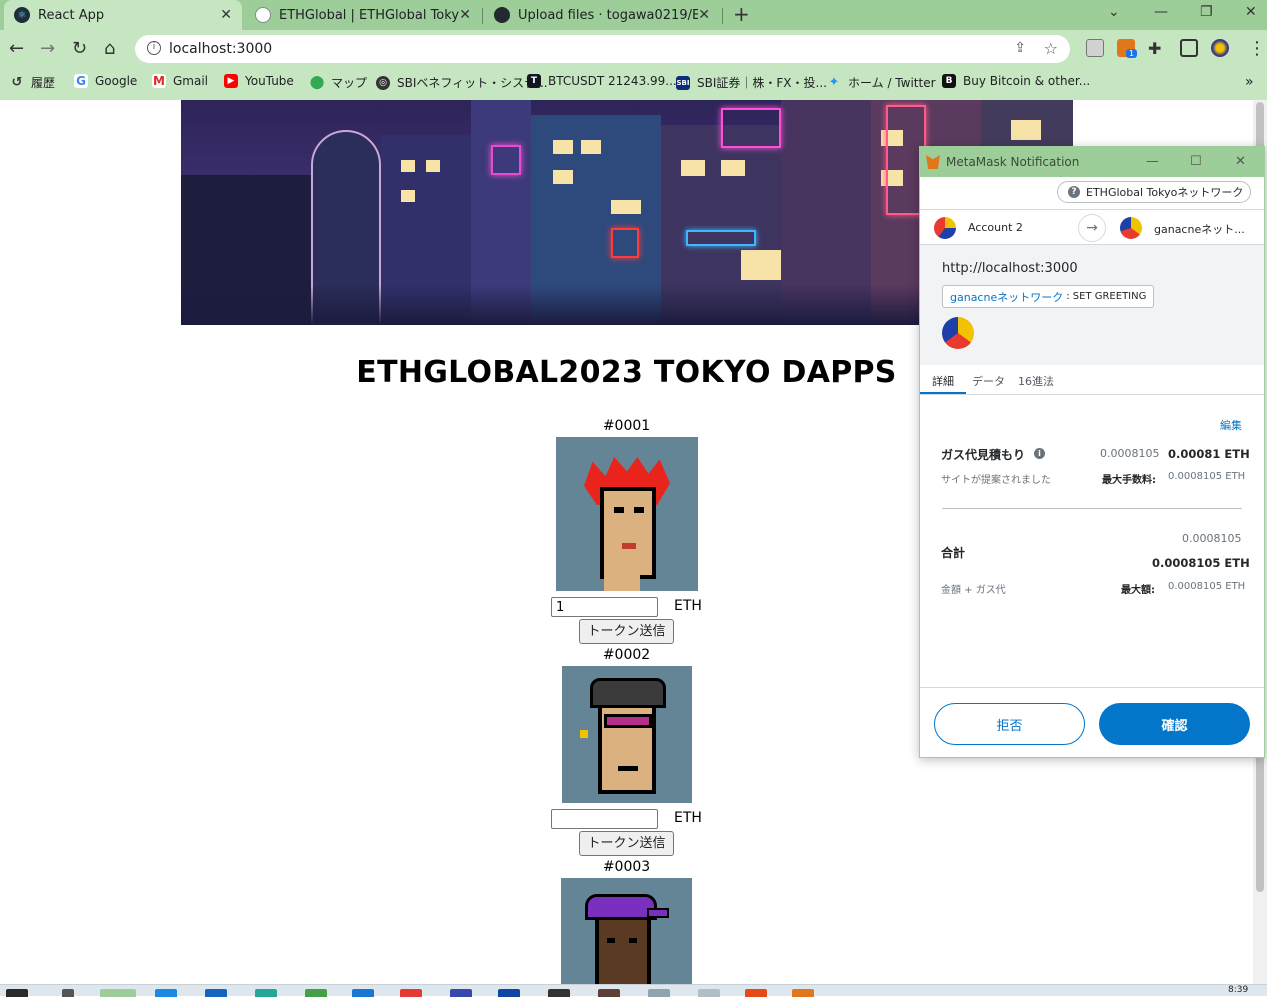 The width and height of the screenshot is (1267, 997). I want to click on youtube-icon: ▶, so click(231, 81).